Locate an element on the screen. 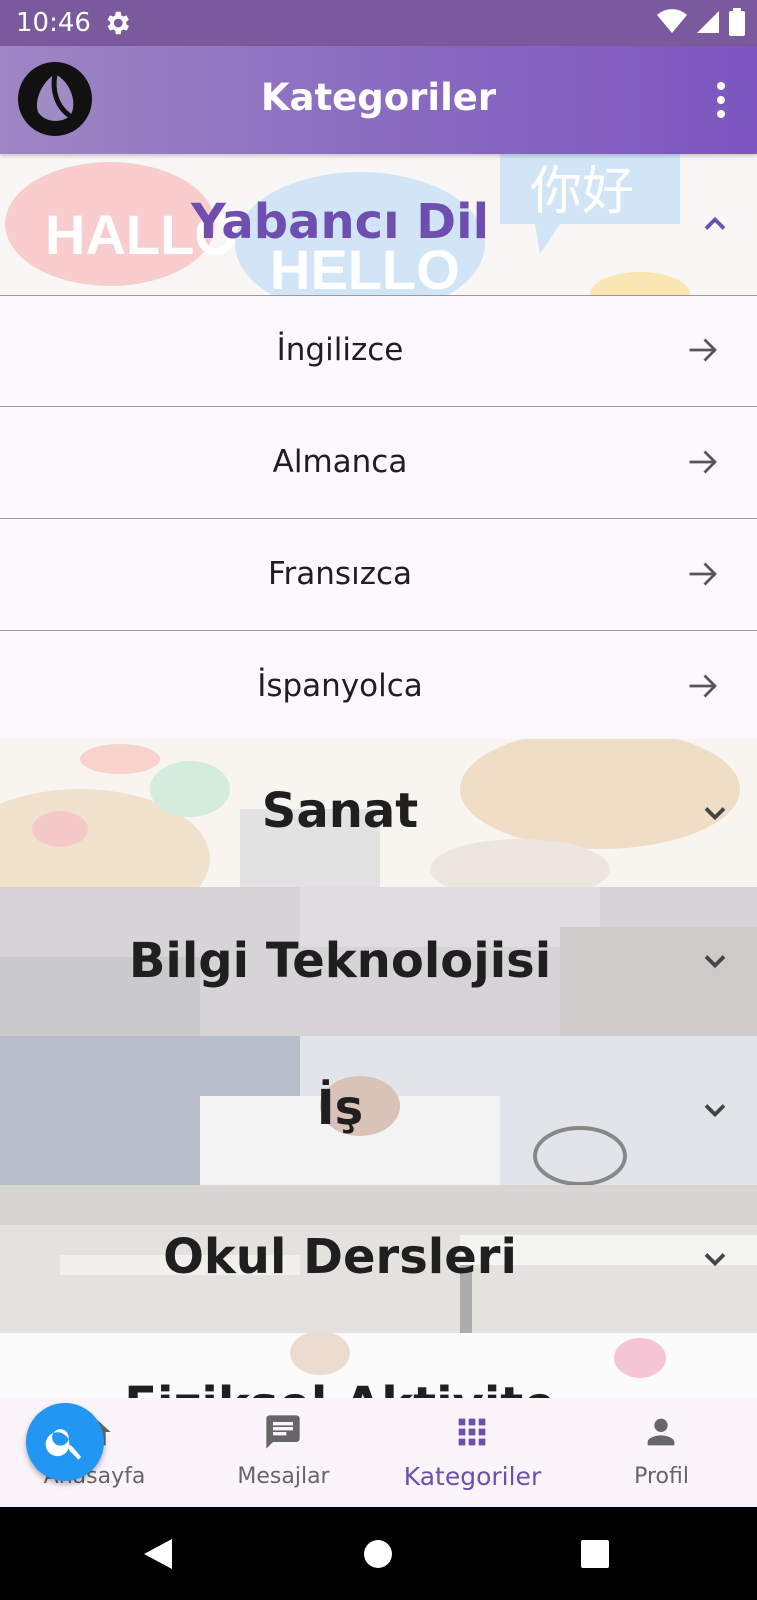 The image size is (757, 1600). nav-item-profil: Profil is located at coordinates (661, 1452).